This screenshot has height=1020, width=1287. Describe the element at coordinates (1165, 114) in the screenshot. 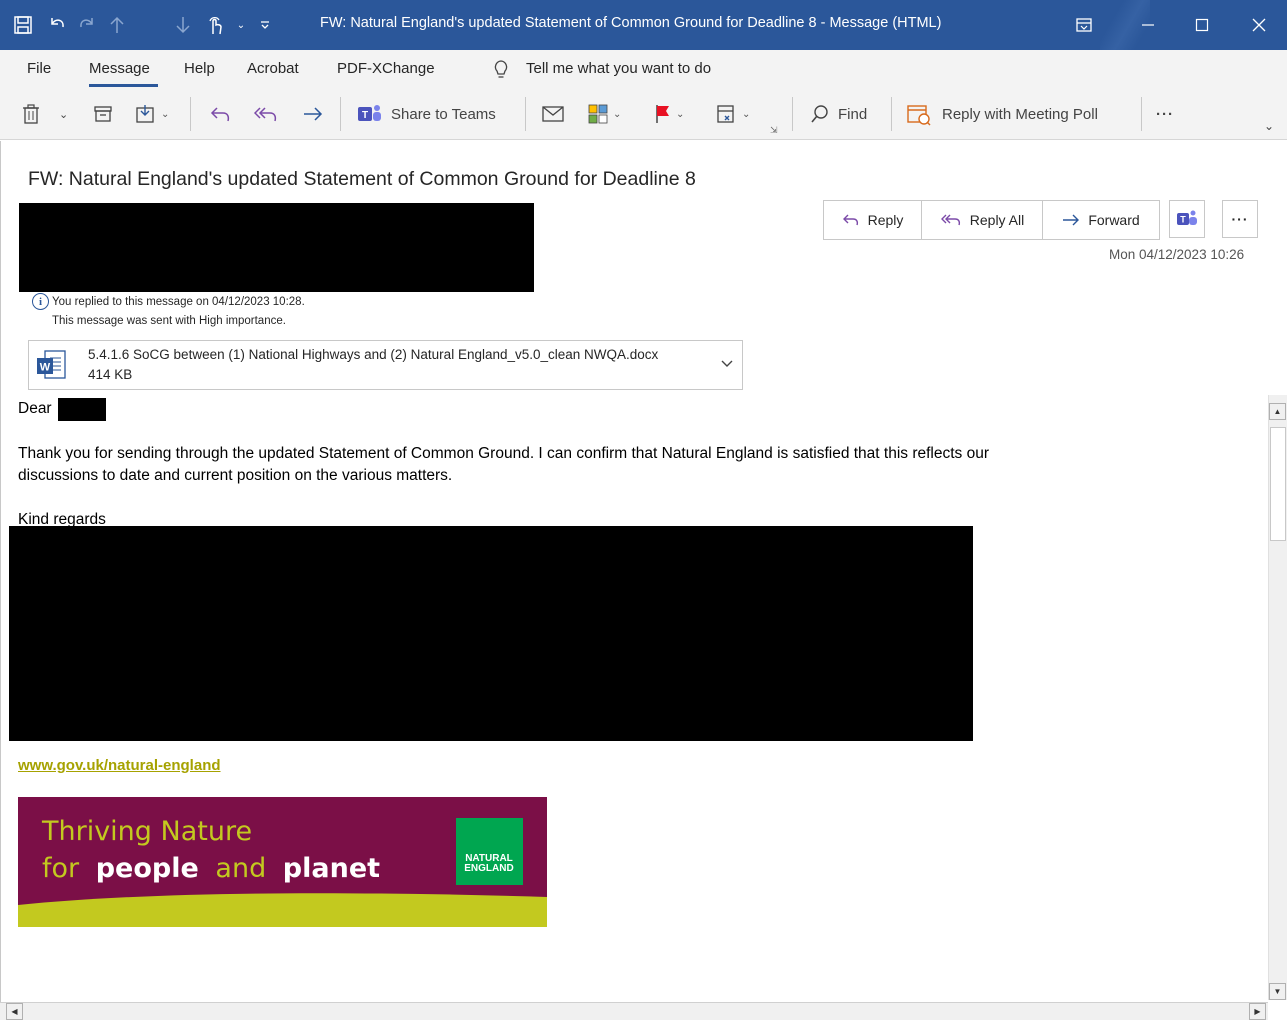

I see `more-commands-button: ···` at that location.